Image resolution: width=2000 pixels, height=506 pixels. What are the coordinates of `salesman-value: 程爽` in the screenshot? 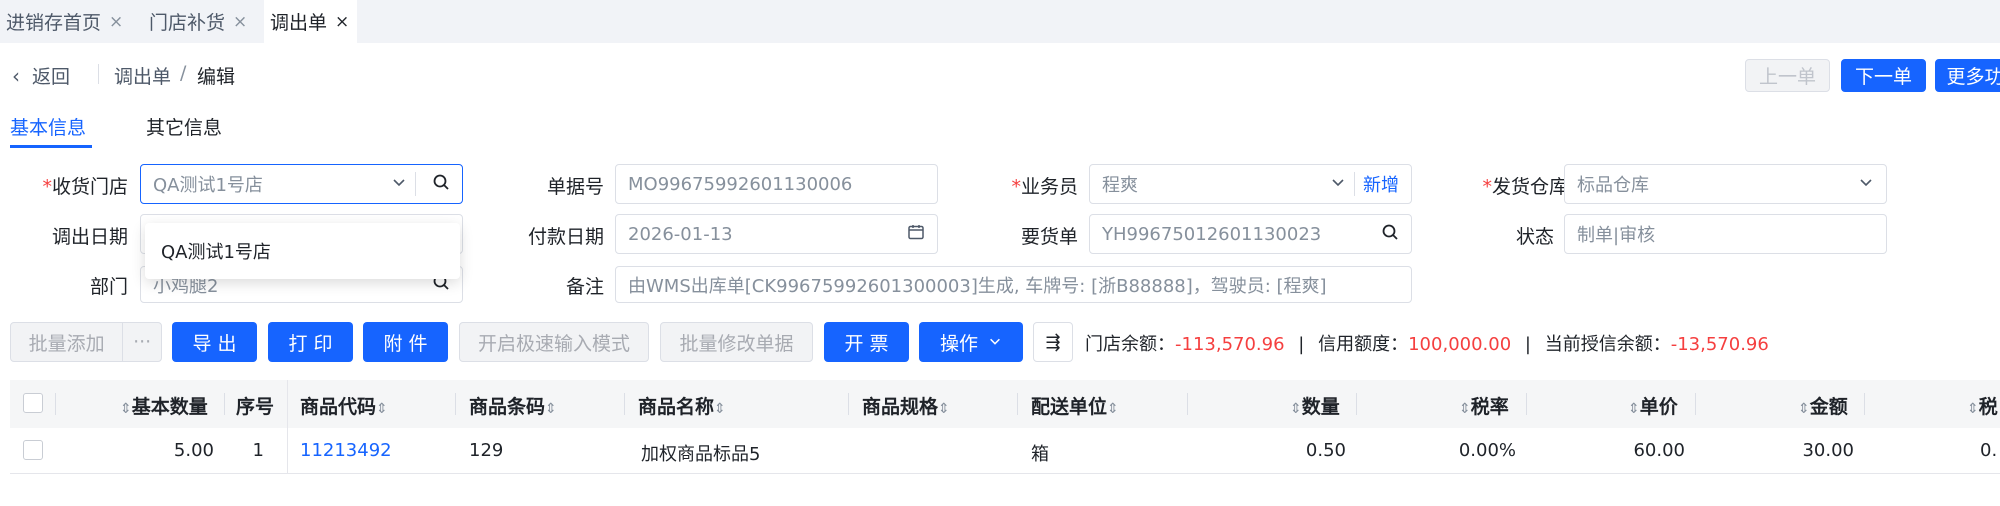 It's located at (1120, 185).